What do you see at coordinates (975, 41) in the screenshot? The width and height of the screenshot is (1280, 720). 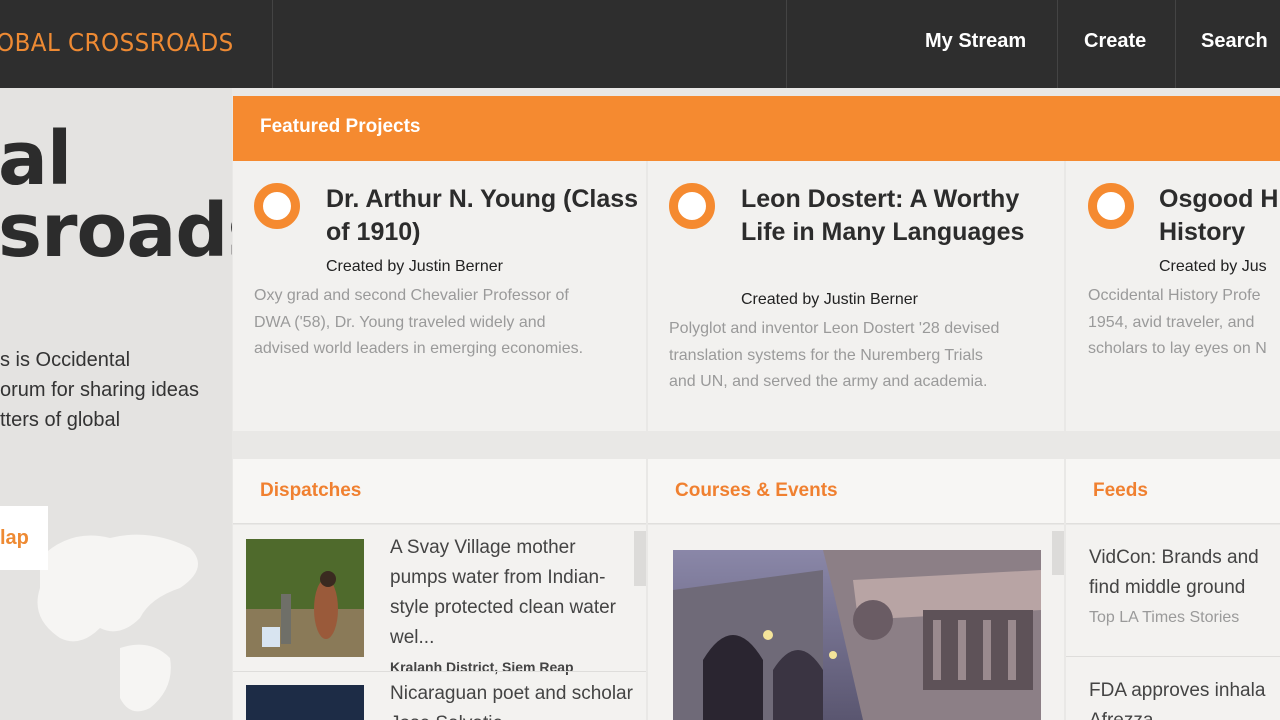 I see `nav-my-stream: My Stream` at bounding box center [975, 41].